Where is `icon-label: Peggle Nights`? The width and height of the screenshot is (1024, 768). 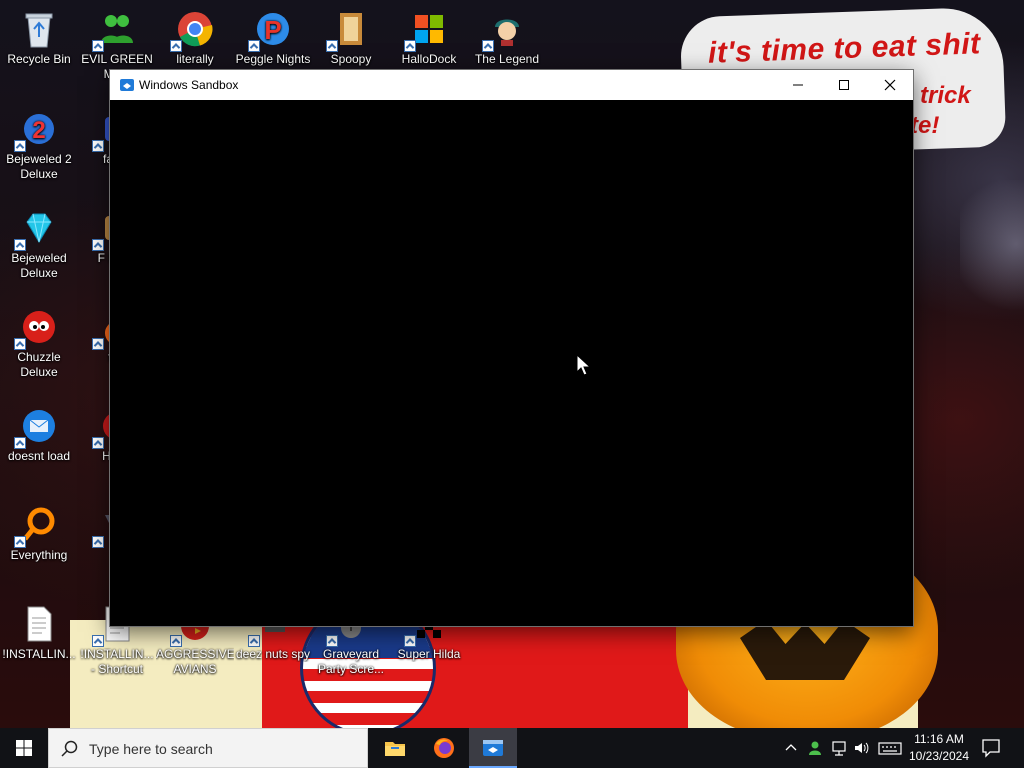 icon-label: Peggle Nights is located at coordinates (273, 59).